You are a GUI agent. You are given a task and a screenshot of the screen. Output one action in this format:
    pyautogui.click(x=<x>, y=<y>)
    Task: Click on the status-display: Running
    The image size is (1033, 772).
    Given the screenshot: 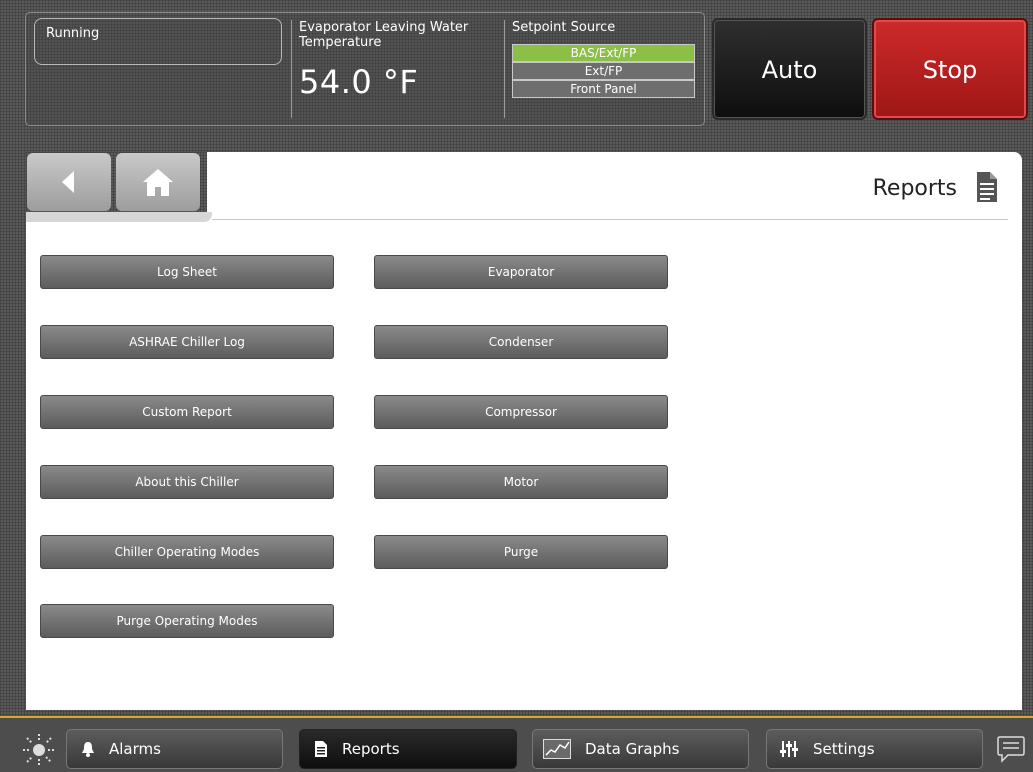 What is the action you would take?
    pyautogui.click(x=158, y=41)
    